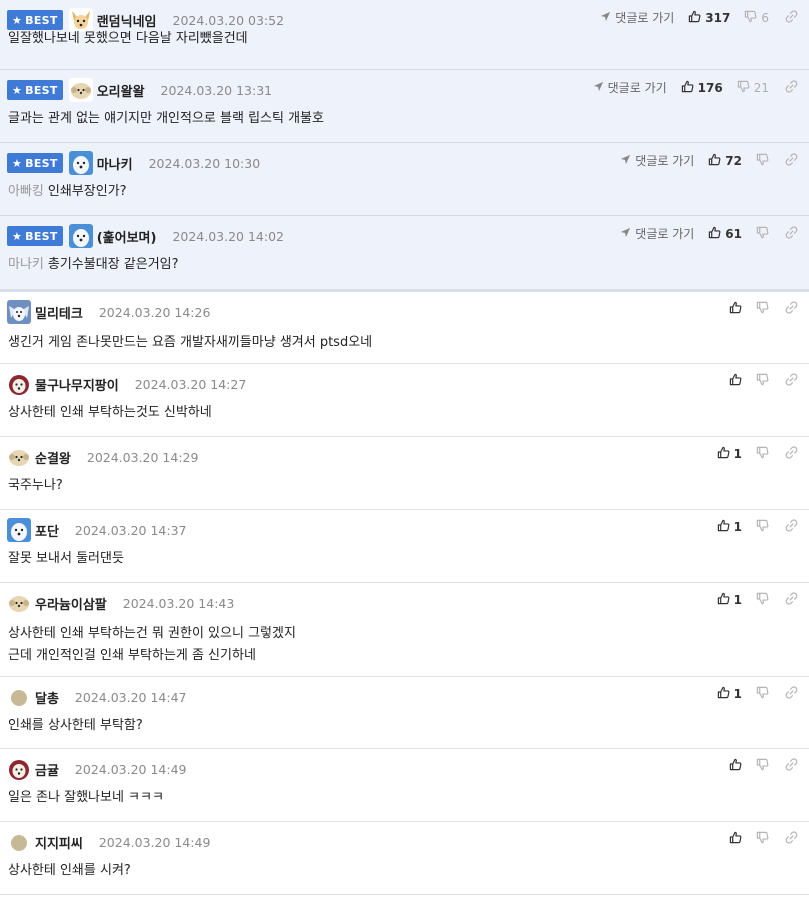 The width and height of the screenshot is (809, 898). I want to click on comment-header: ★ BEST 마나키 2024.03.20 10:30, so click(133, 163).